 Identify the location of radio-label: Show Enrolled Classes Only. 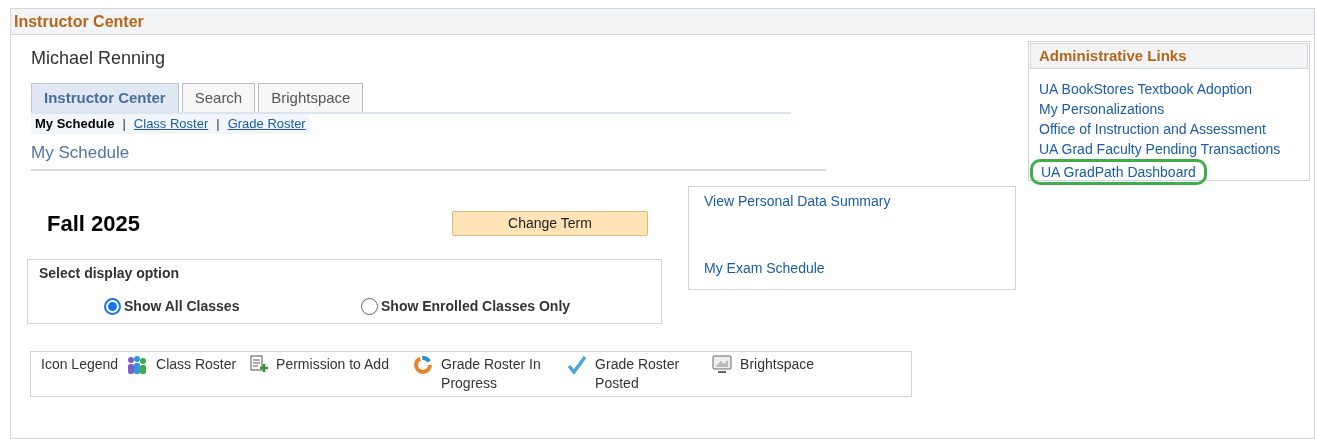
(476, 306).